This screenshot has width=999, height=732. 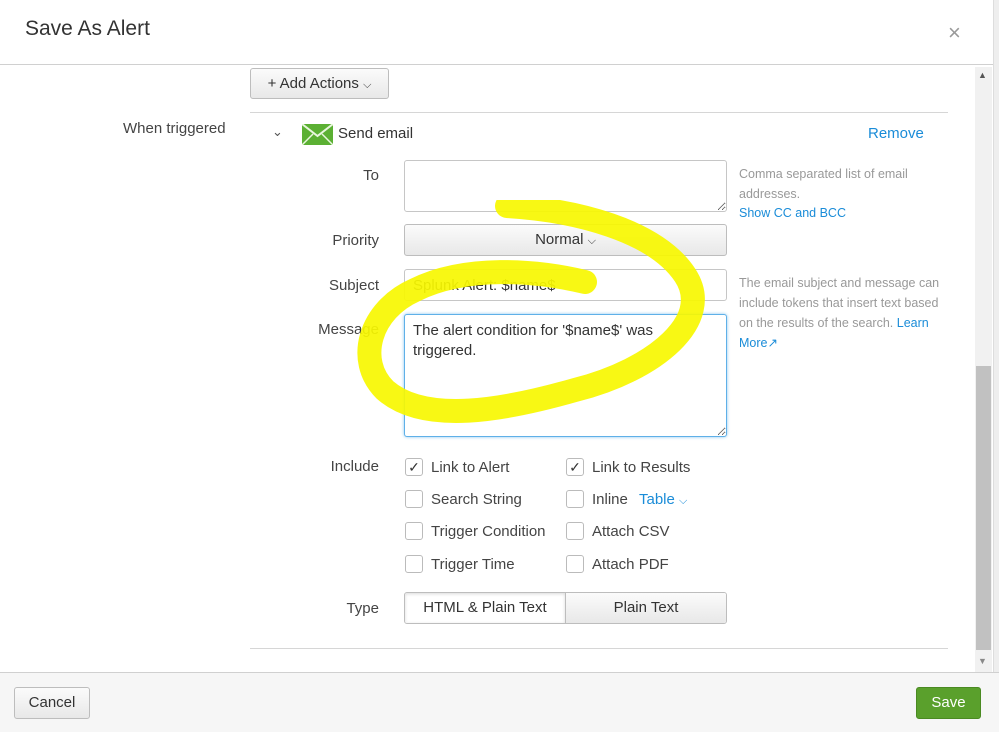 What do you see at coordinates (353, 285) in the screenshot?
I see `subject-label: Subject` at bounding box center [353, 285].